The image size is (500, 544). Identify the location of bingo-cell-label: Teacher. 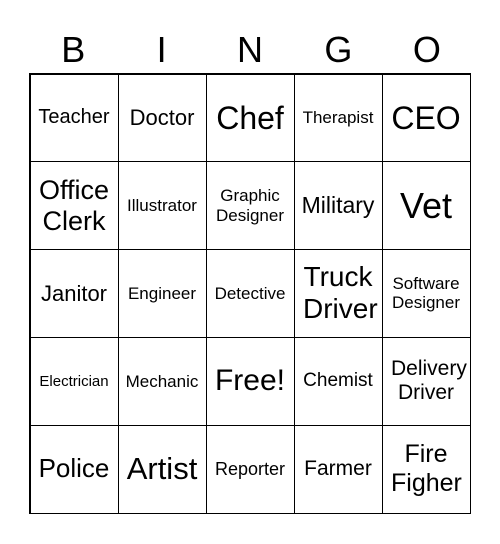
(74, 117).